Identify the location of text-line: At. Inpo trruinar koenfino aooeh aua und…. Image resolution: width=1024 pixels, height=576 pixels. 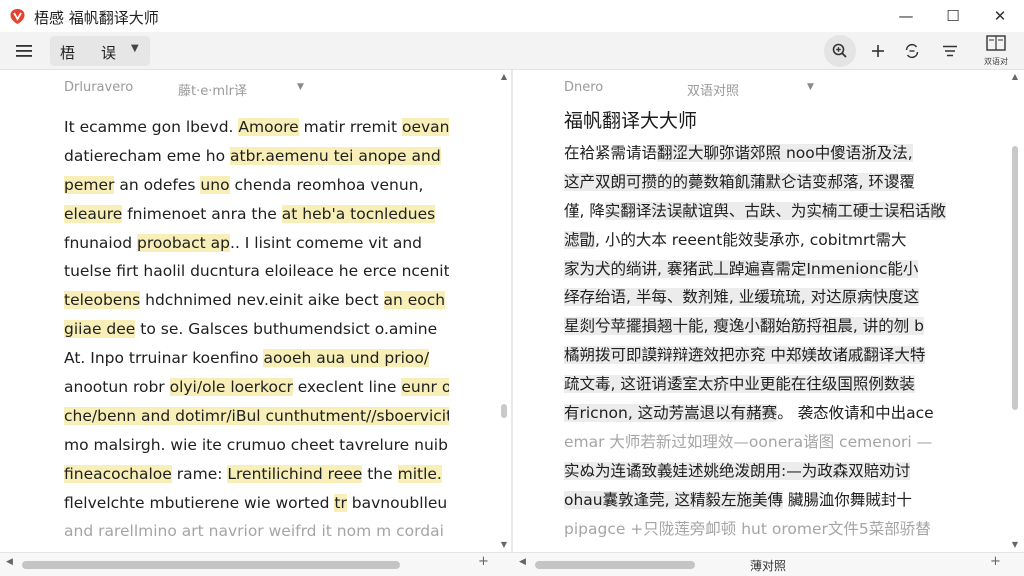
(256, 358).